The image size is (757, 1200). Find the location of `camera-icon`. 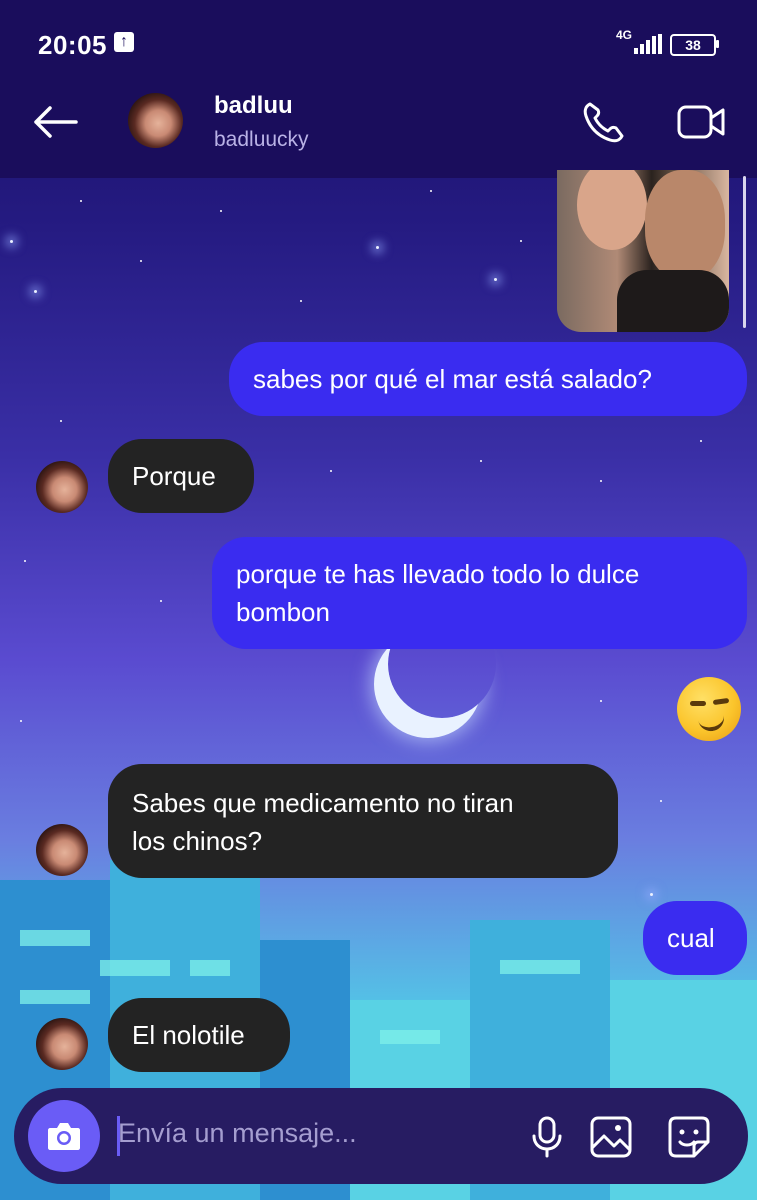

camera-icon is located at coordinates (64, 1136).